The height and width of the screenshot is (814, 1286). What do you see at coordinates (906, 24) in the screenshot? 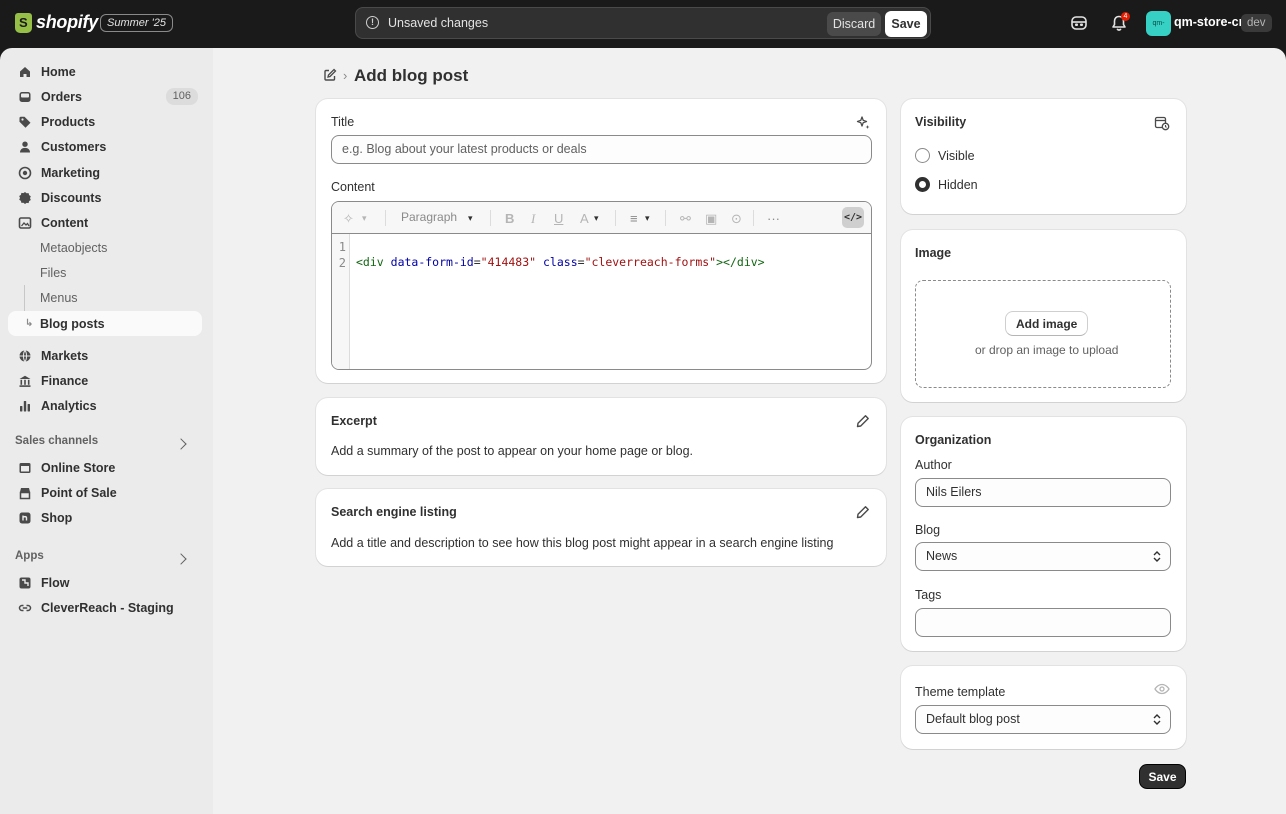
I see `save-button-top: Save` at bounding box center [906, 24].